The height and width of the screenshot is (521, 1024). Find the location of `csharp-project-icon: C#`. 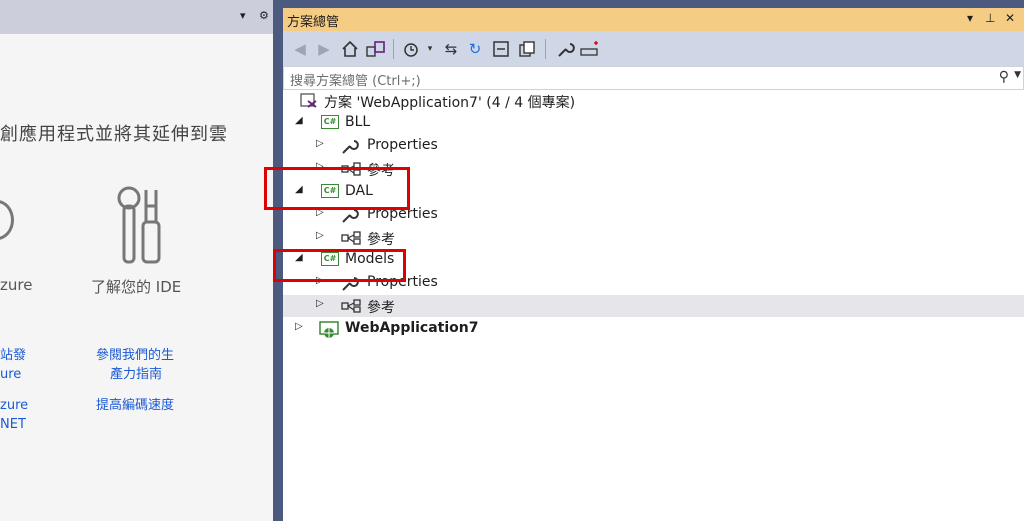

csharp-project-icon: C# is located at coordinates (330, 122).